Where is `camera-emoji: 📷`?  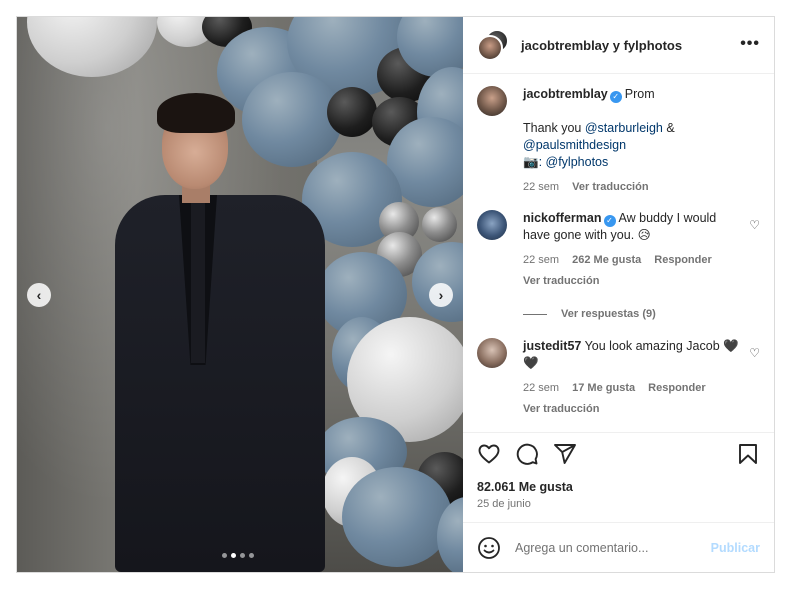 camera-emoji: 📷 is located at coordinates (531, 162).